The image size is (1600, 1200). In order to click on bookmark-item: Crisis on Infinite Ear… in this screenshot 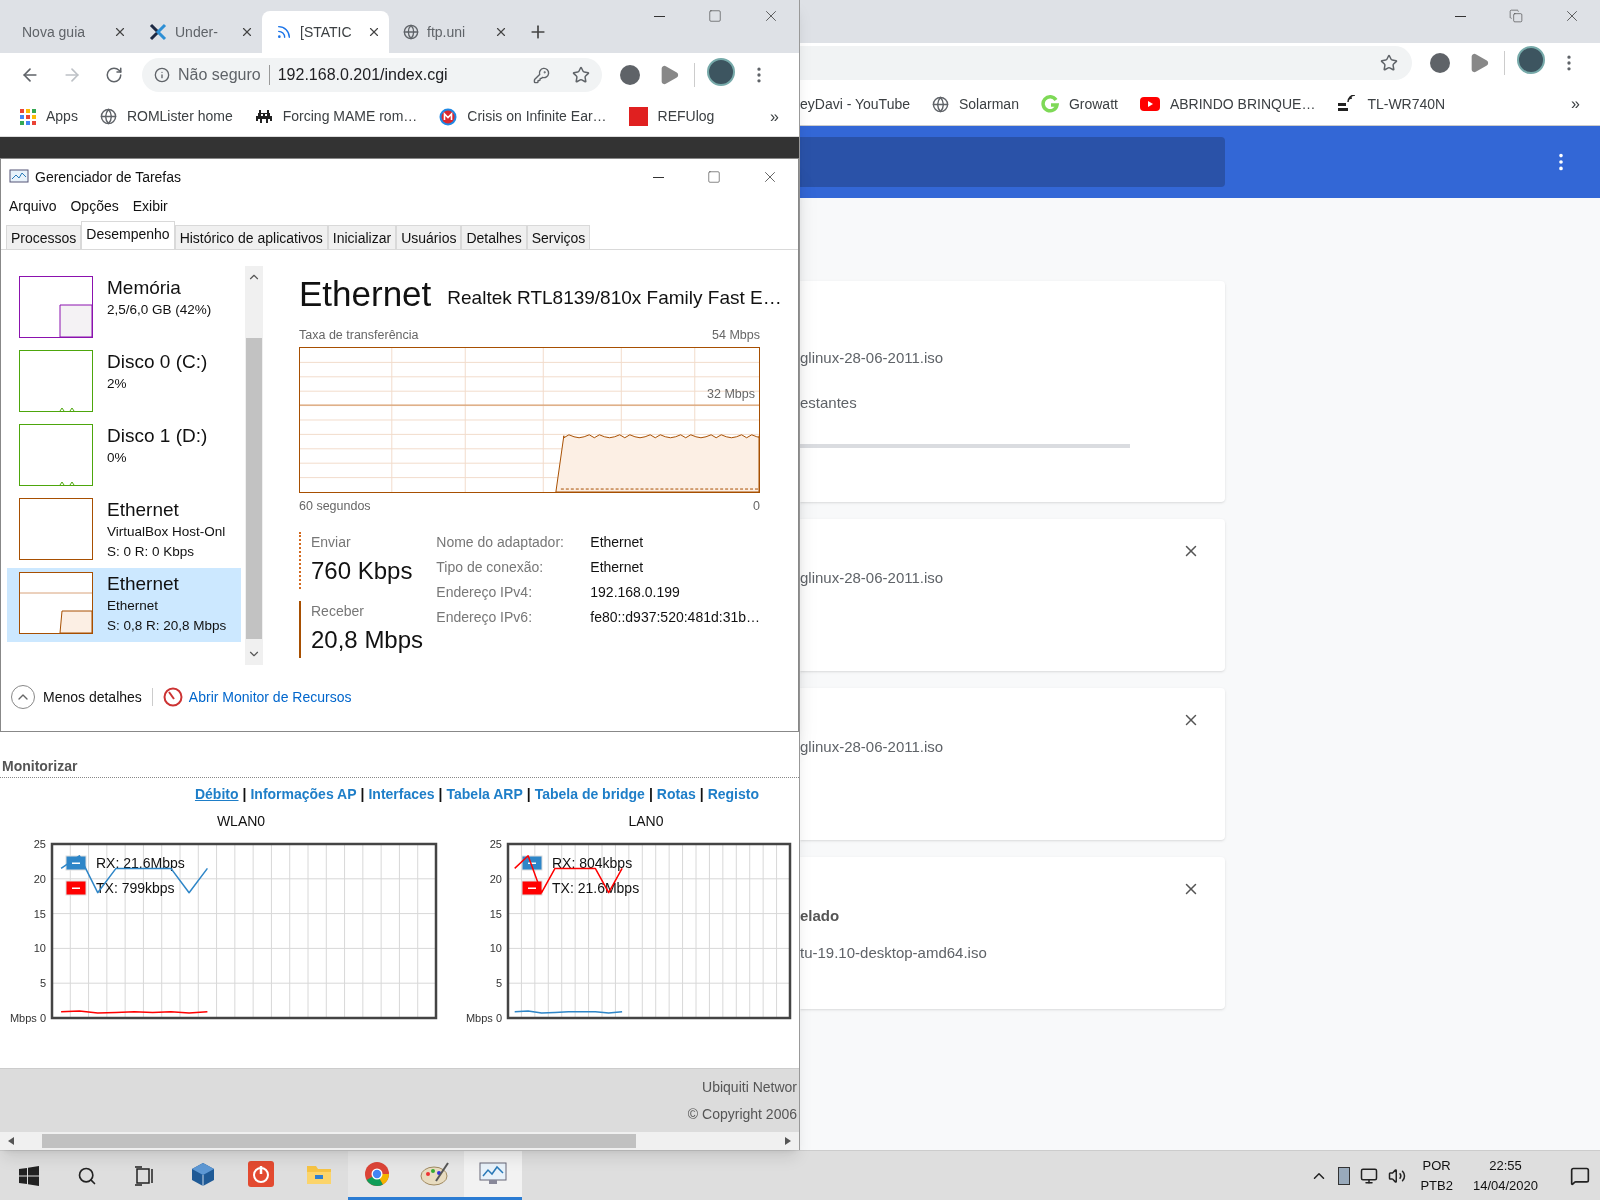, I will do `click(523, 116)`.